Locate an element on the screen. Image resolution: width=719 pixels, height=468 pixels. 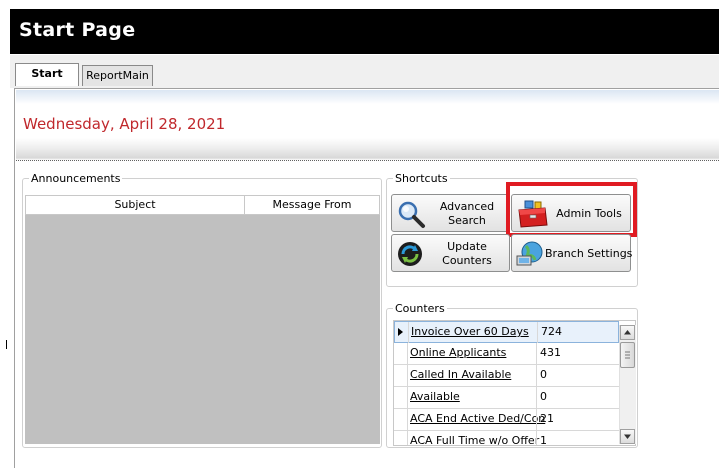
column-subject: Subject is located at coordinates (135, 205).